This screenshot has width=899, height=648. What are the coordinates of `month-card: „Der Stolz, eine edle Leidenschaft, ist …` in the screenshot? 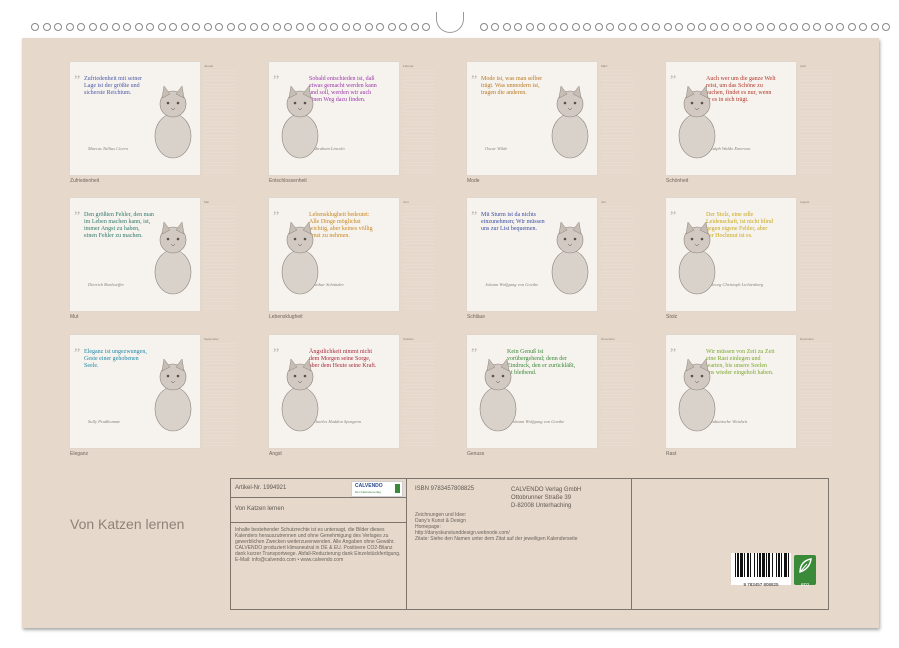 It's located at (731, 254).